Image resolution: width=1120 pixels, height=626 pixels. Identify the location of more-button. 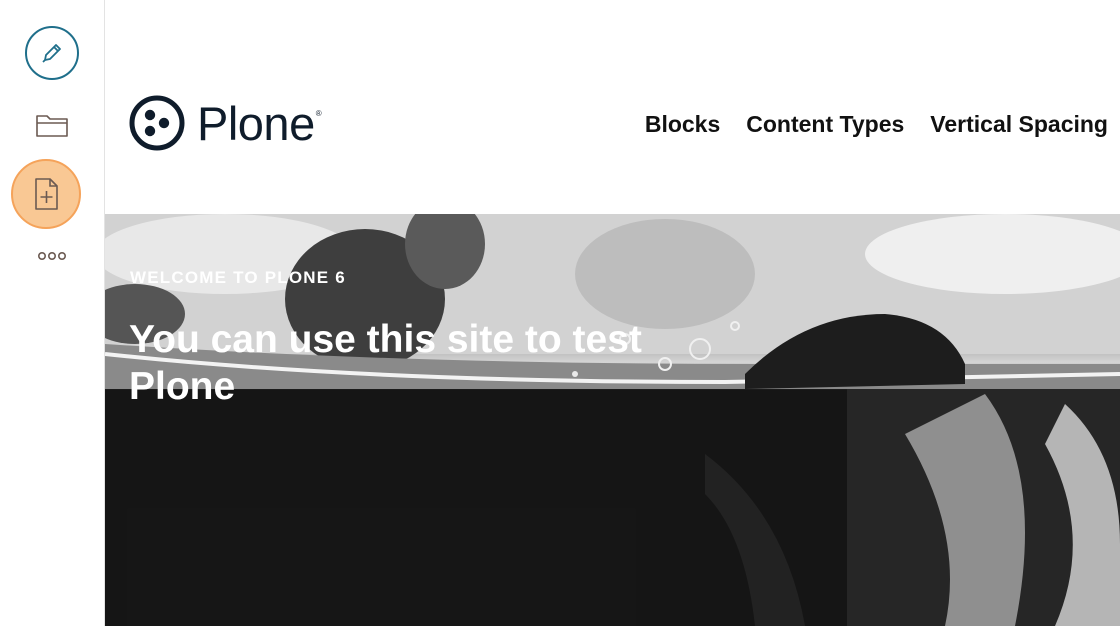
(52, 256).